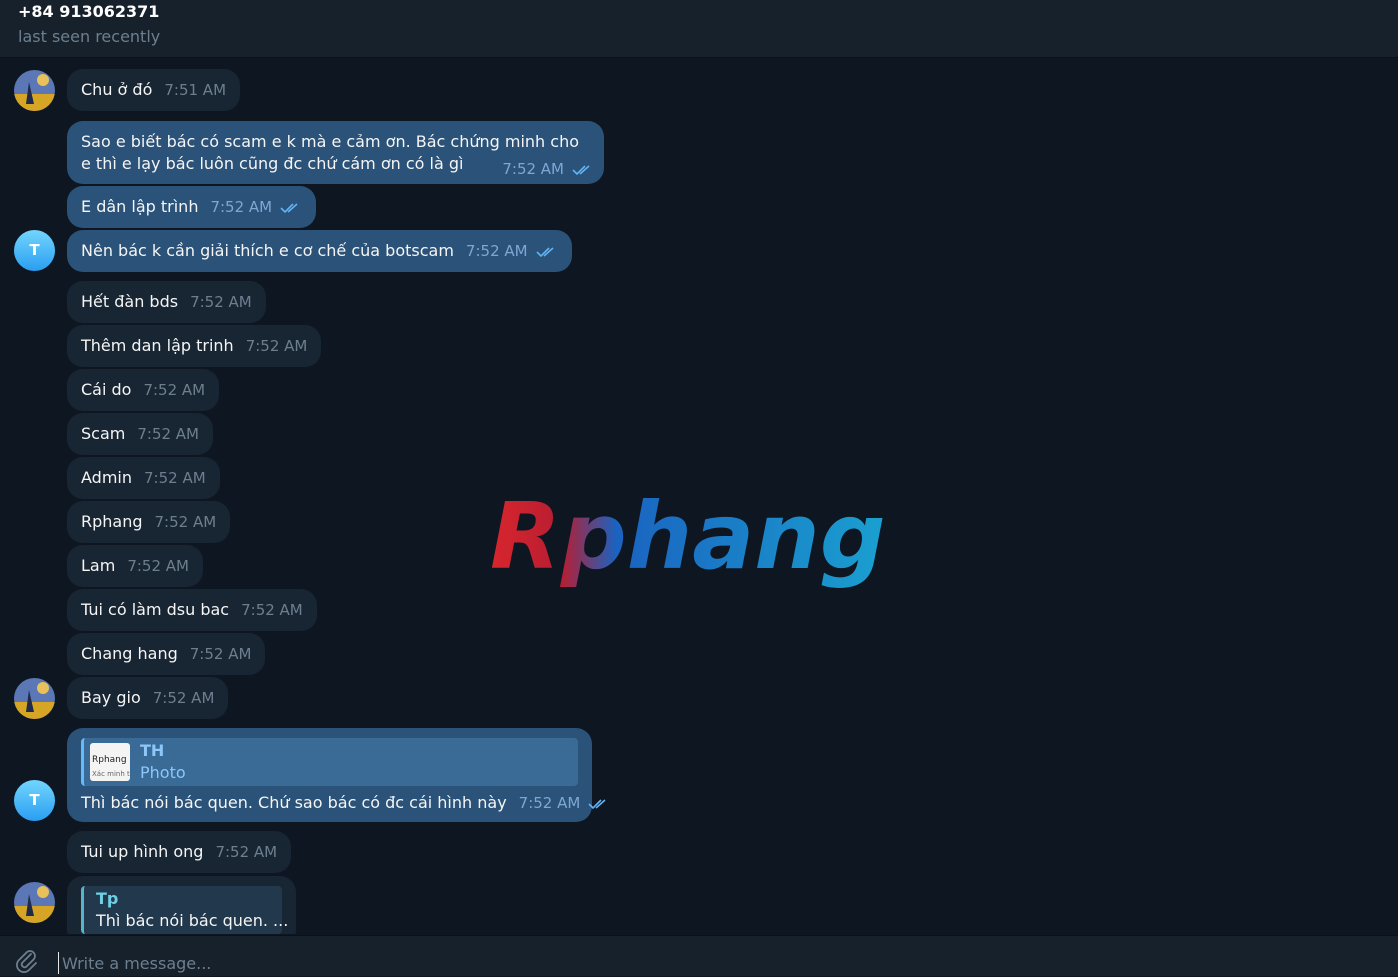 This screenshot has height=977, width=1398. Describe the element at coordinates (112, 521) in the screenshot. I see `message-text: Rphang` at that location.